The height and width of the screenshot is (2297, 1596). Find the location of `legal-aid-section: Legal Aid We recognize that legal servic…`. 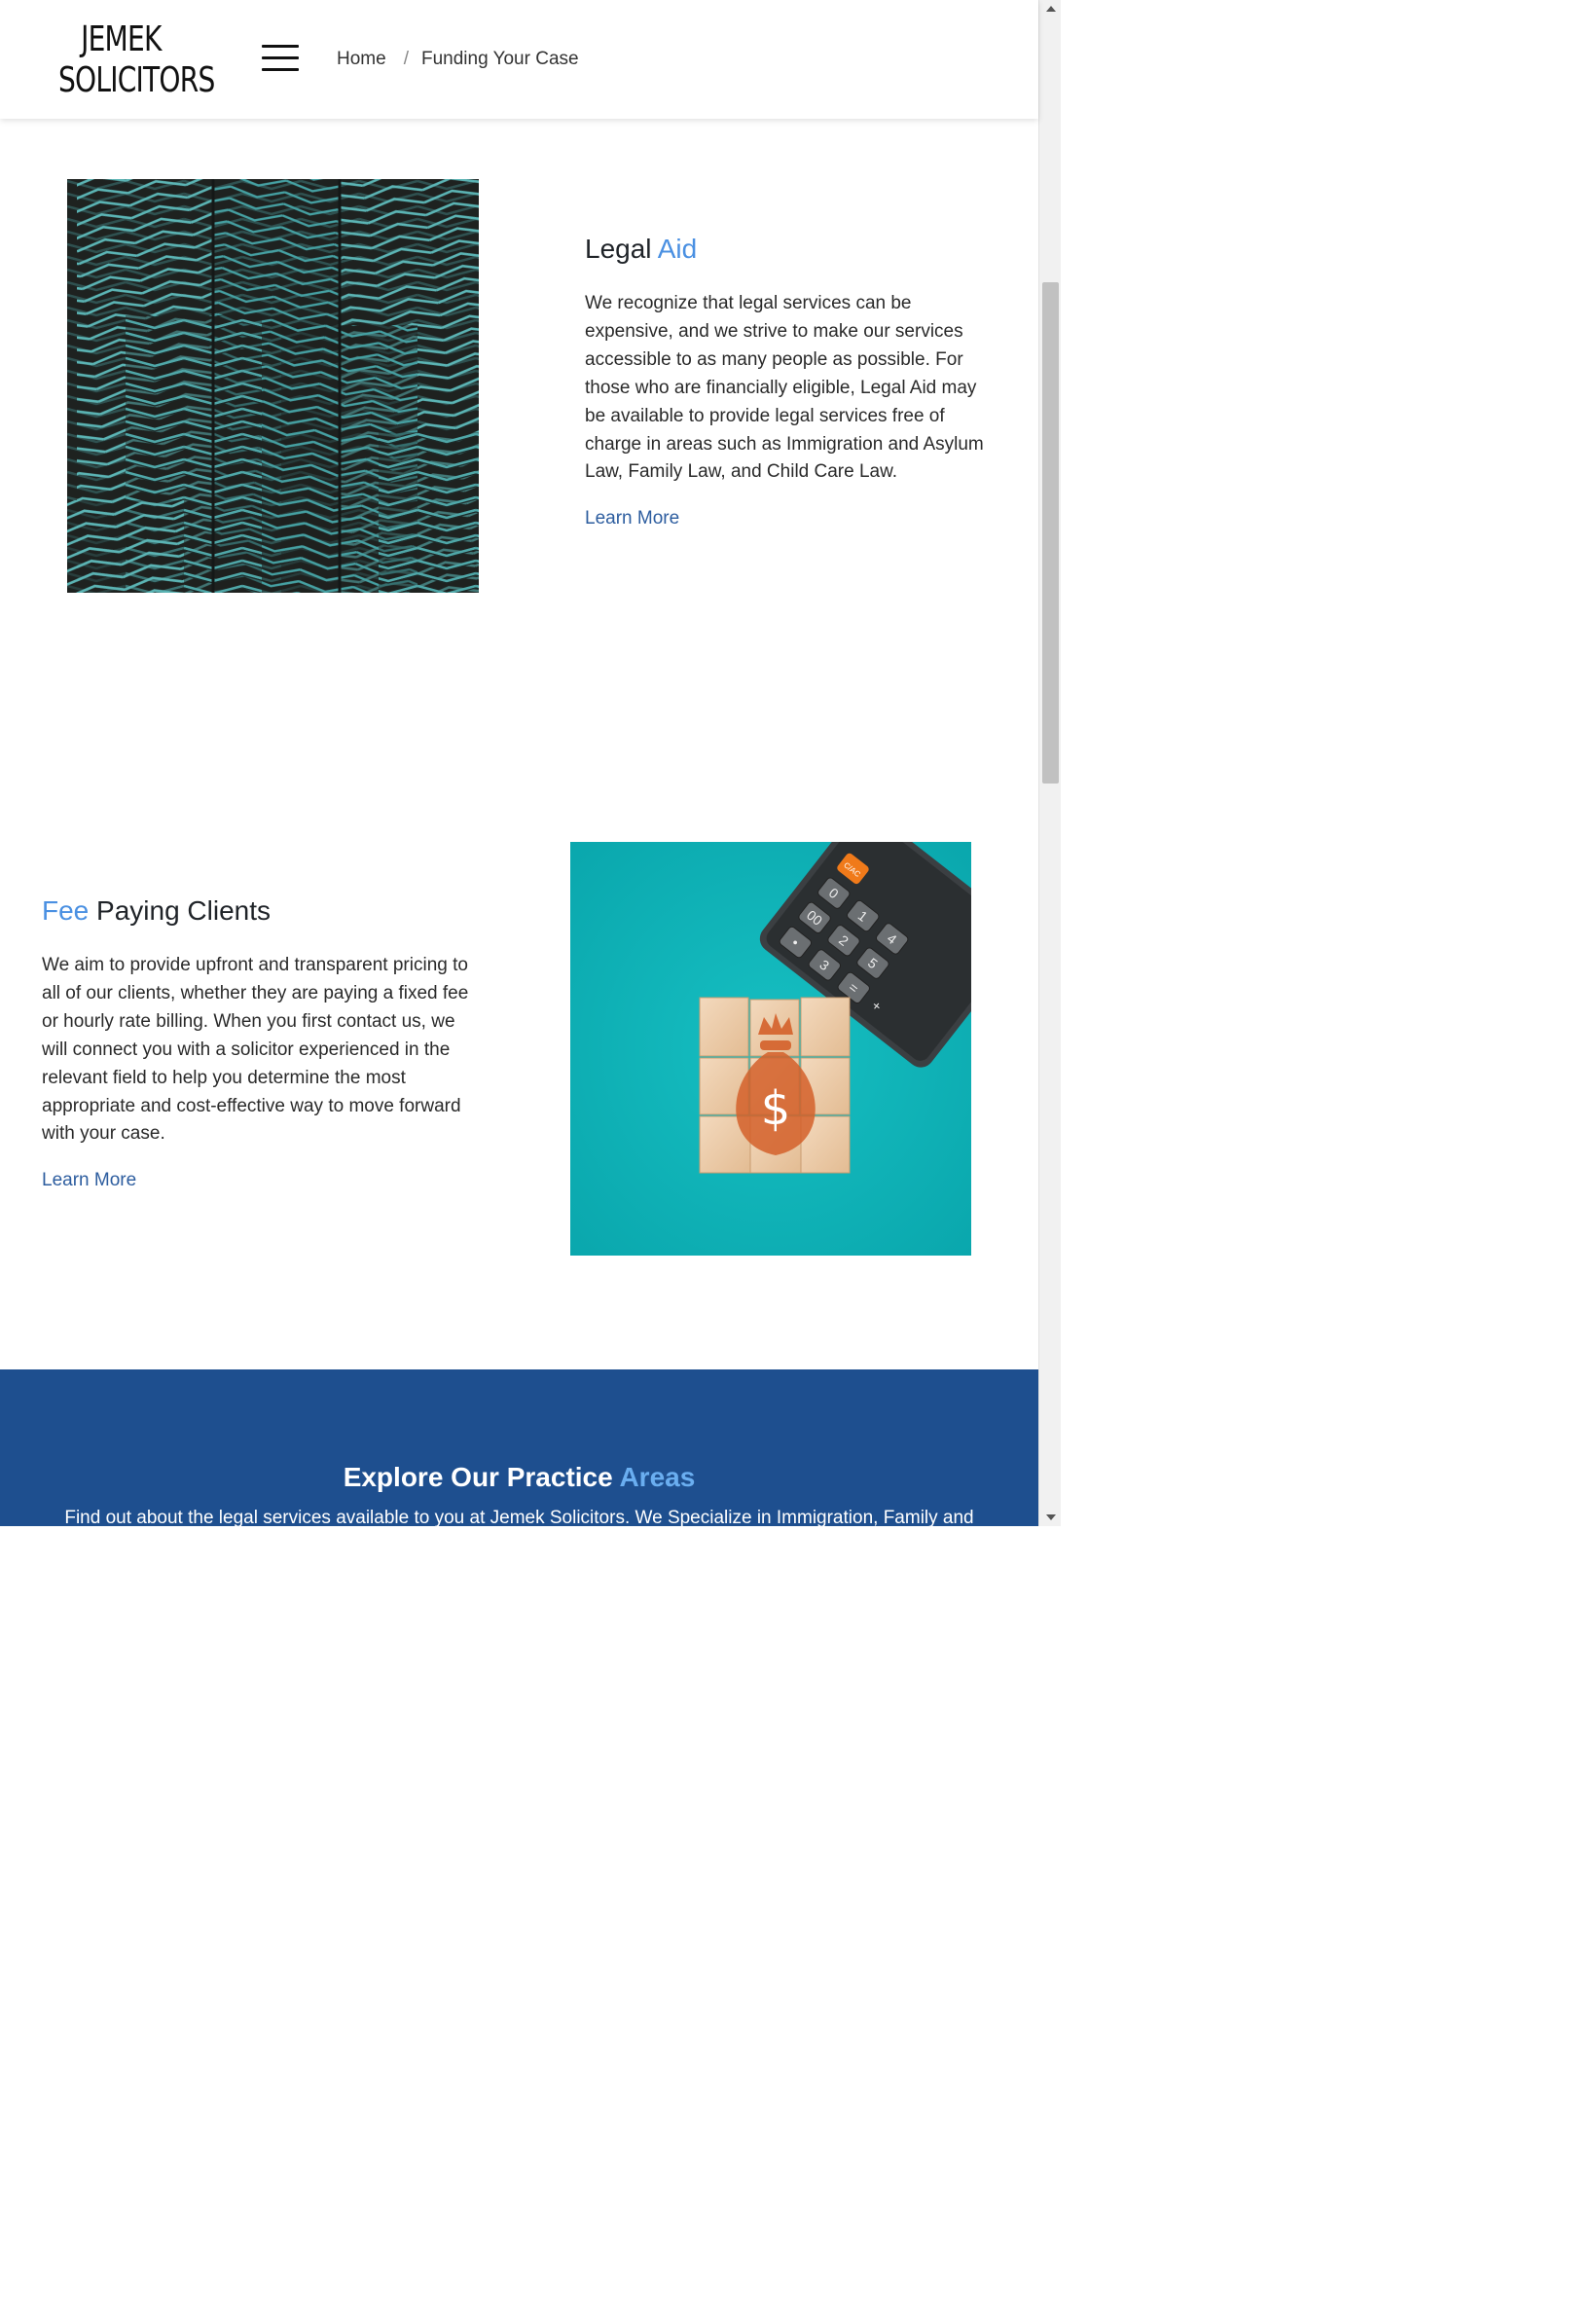

legal-aid-section: Legal Aid We recognize that legal servic… is located at coordinates (791, 380).